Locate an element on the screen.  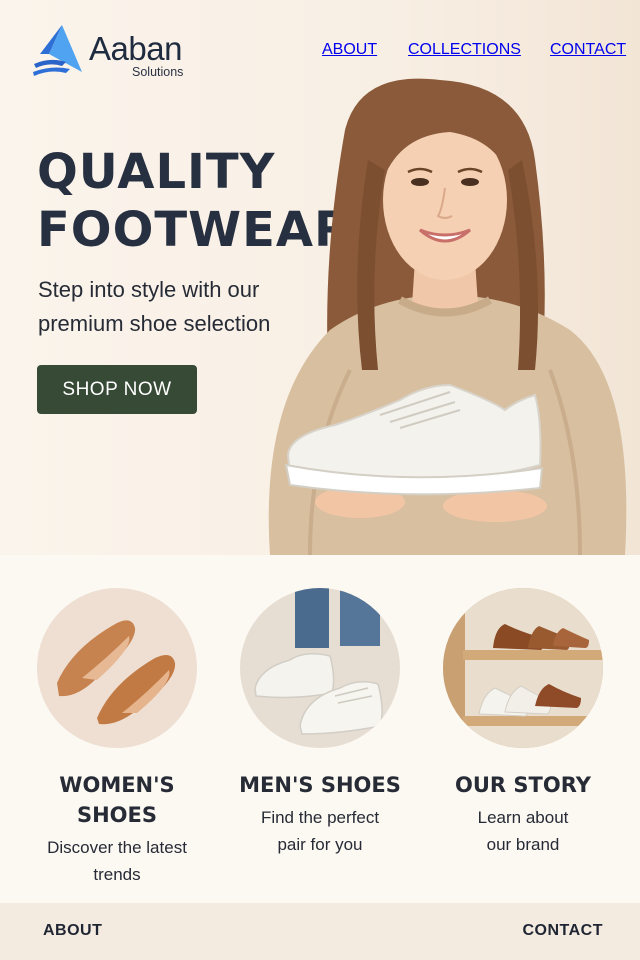
nav-about-link: ABOUT is located at coordinates (349, 50).